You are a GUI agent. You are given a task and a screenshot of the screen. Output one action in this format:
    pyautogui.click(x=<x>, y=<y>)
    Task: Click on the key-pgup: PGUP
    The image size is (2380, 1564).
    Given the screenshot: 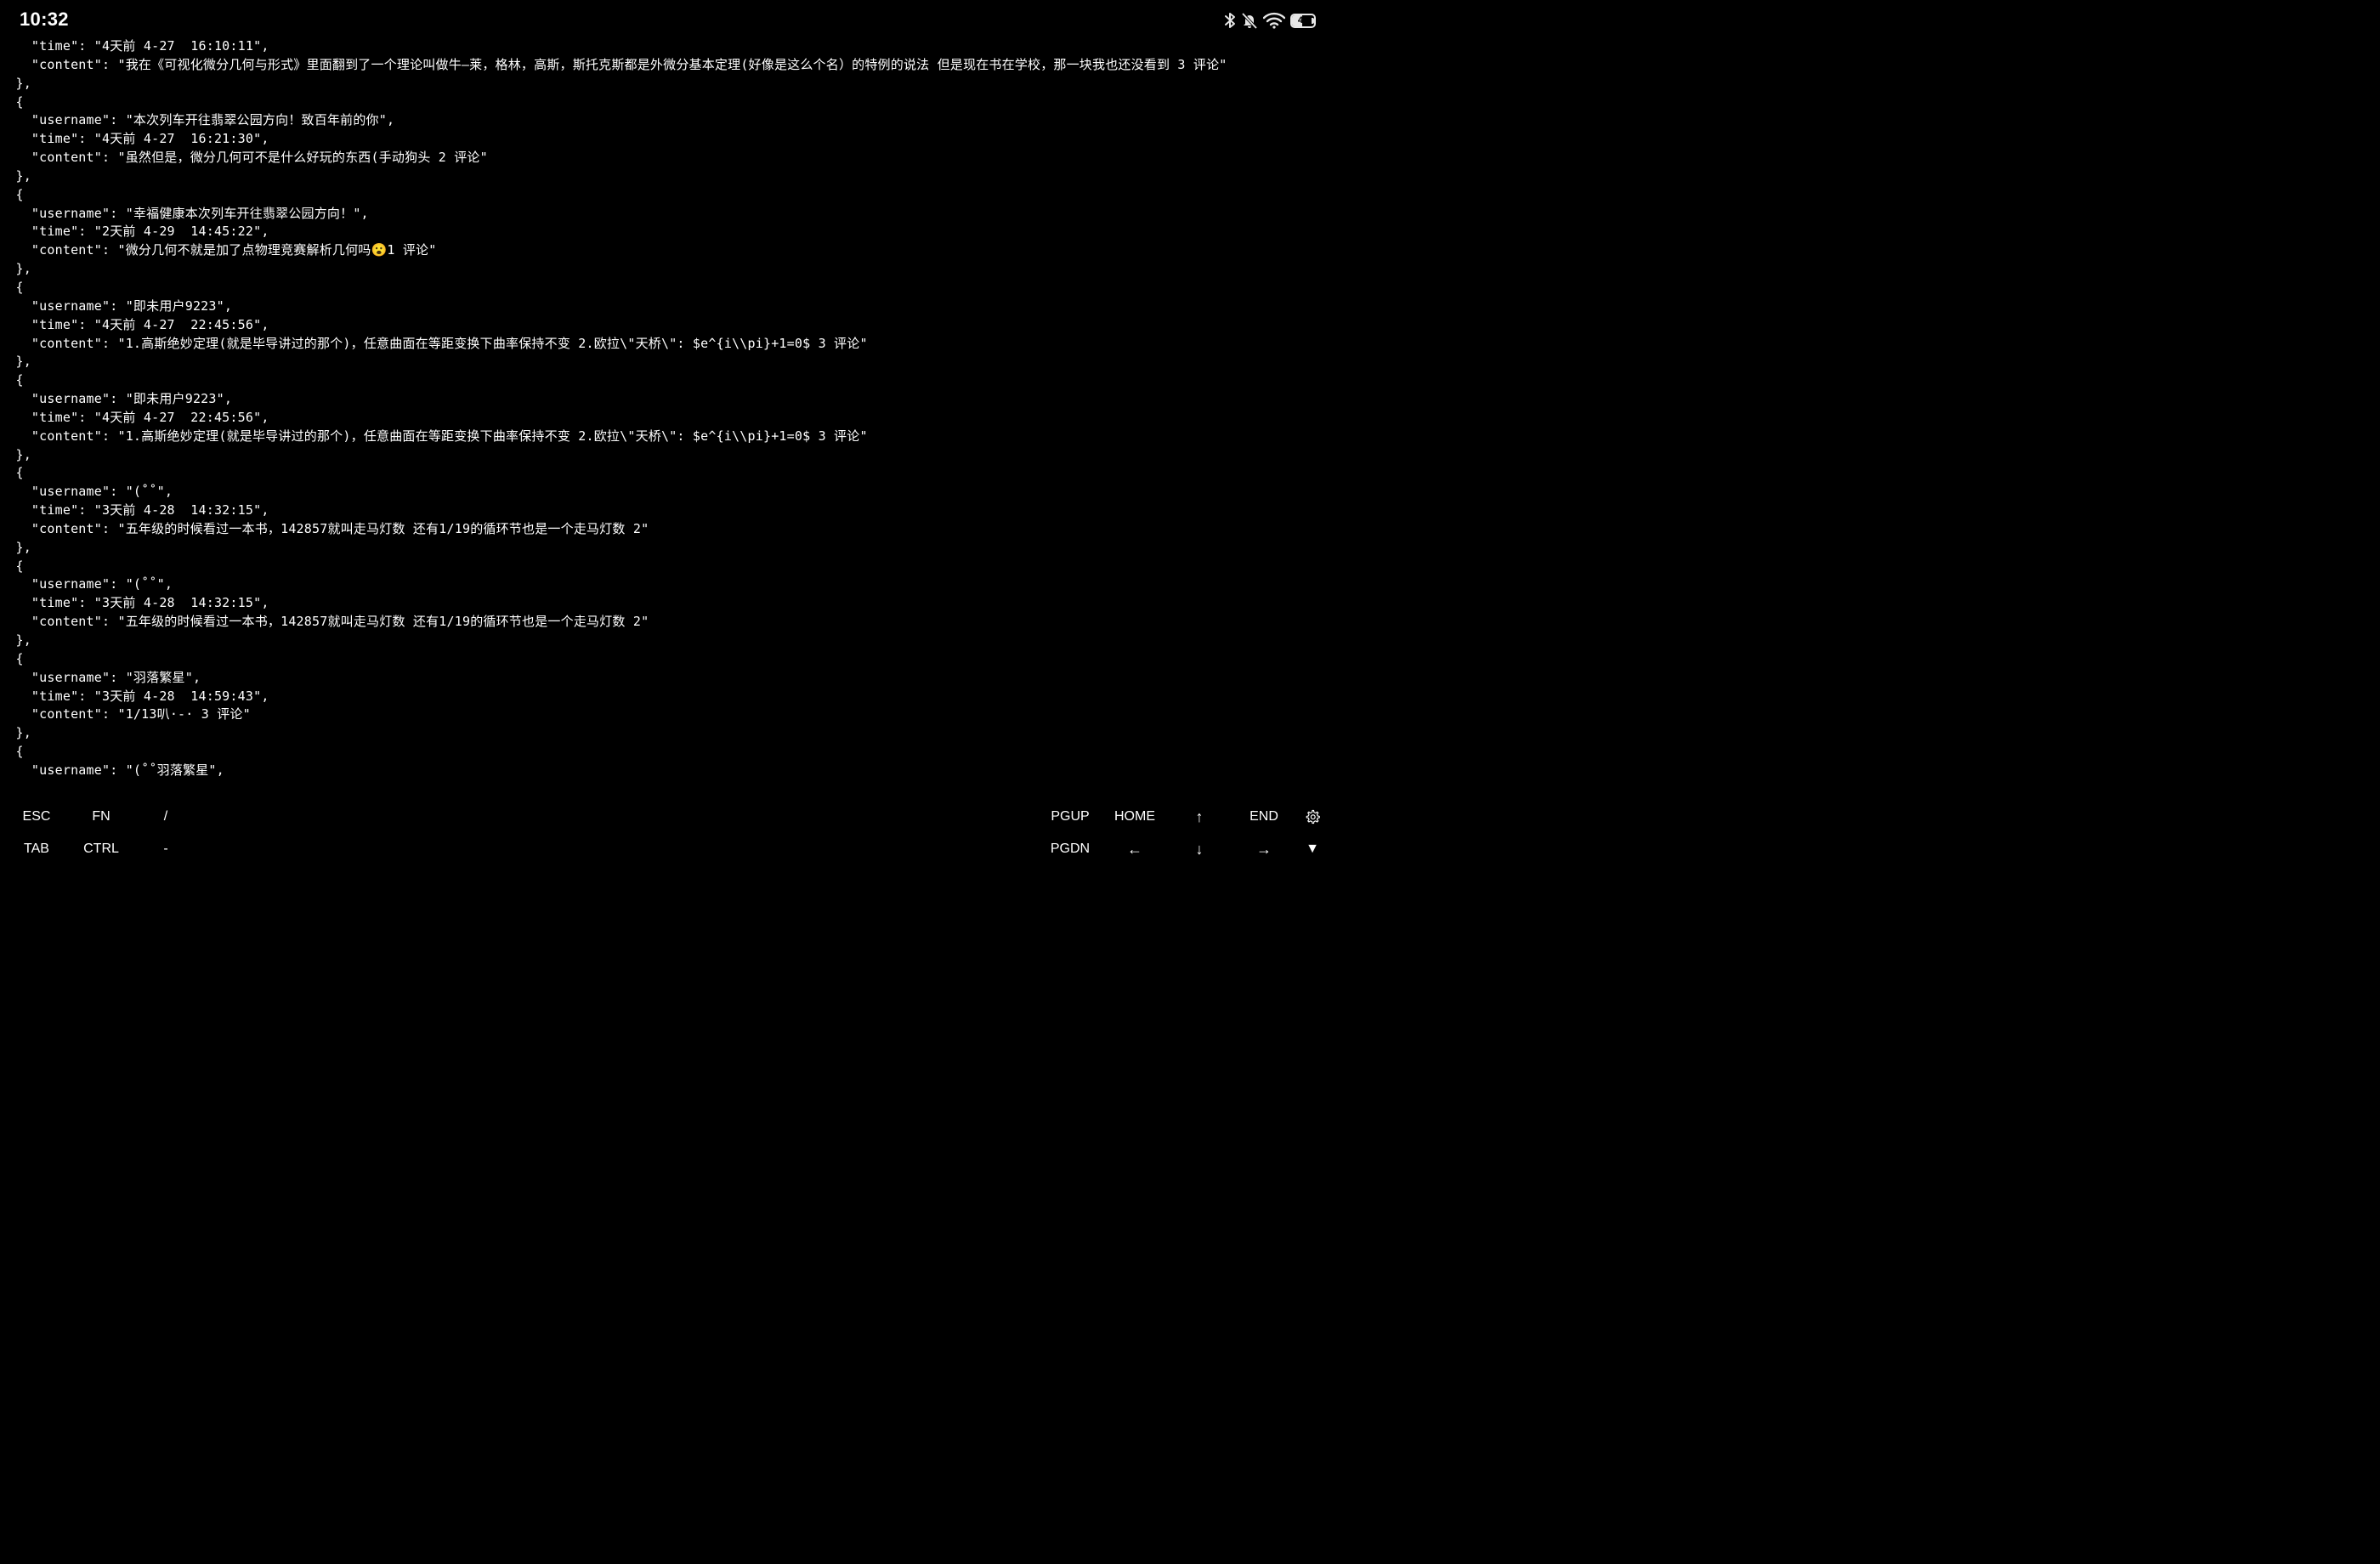 What is the action you would take?
    pyautogui.click(x=1070, y=817)
    